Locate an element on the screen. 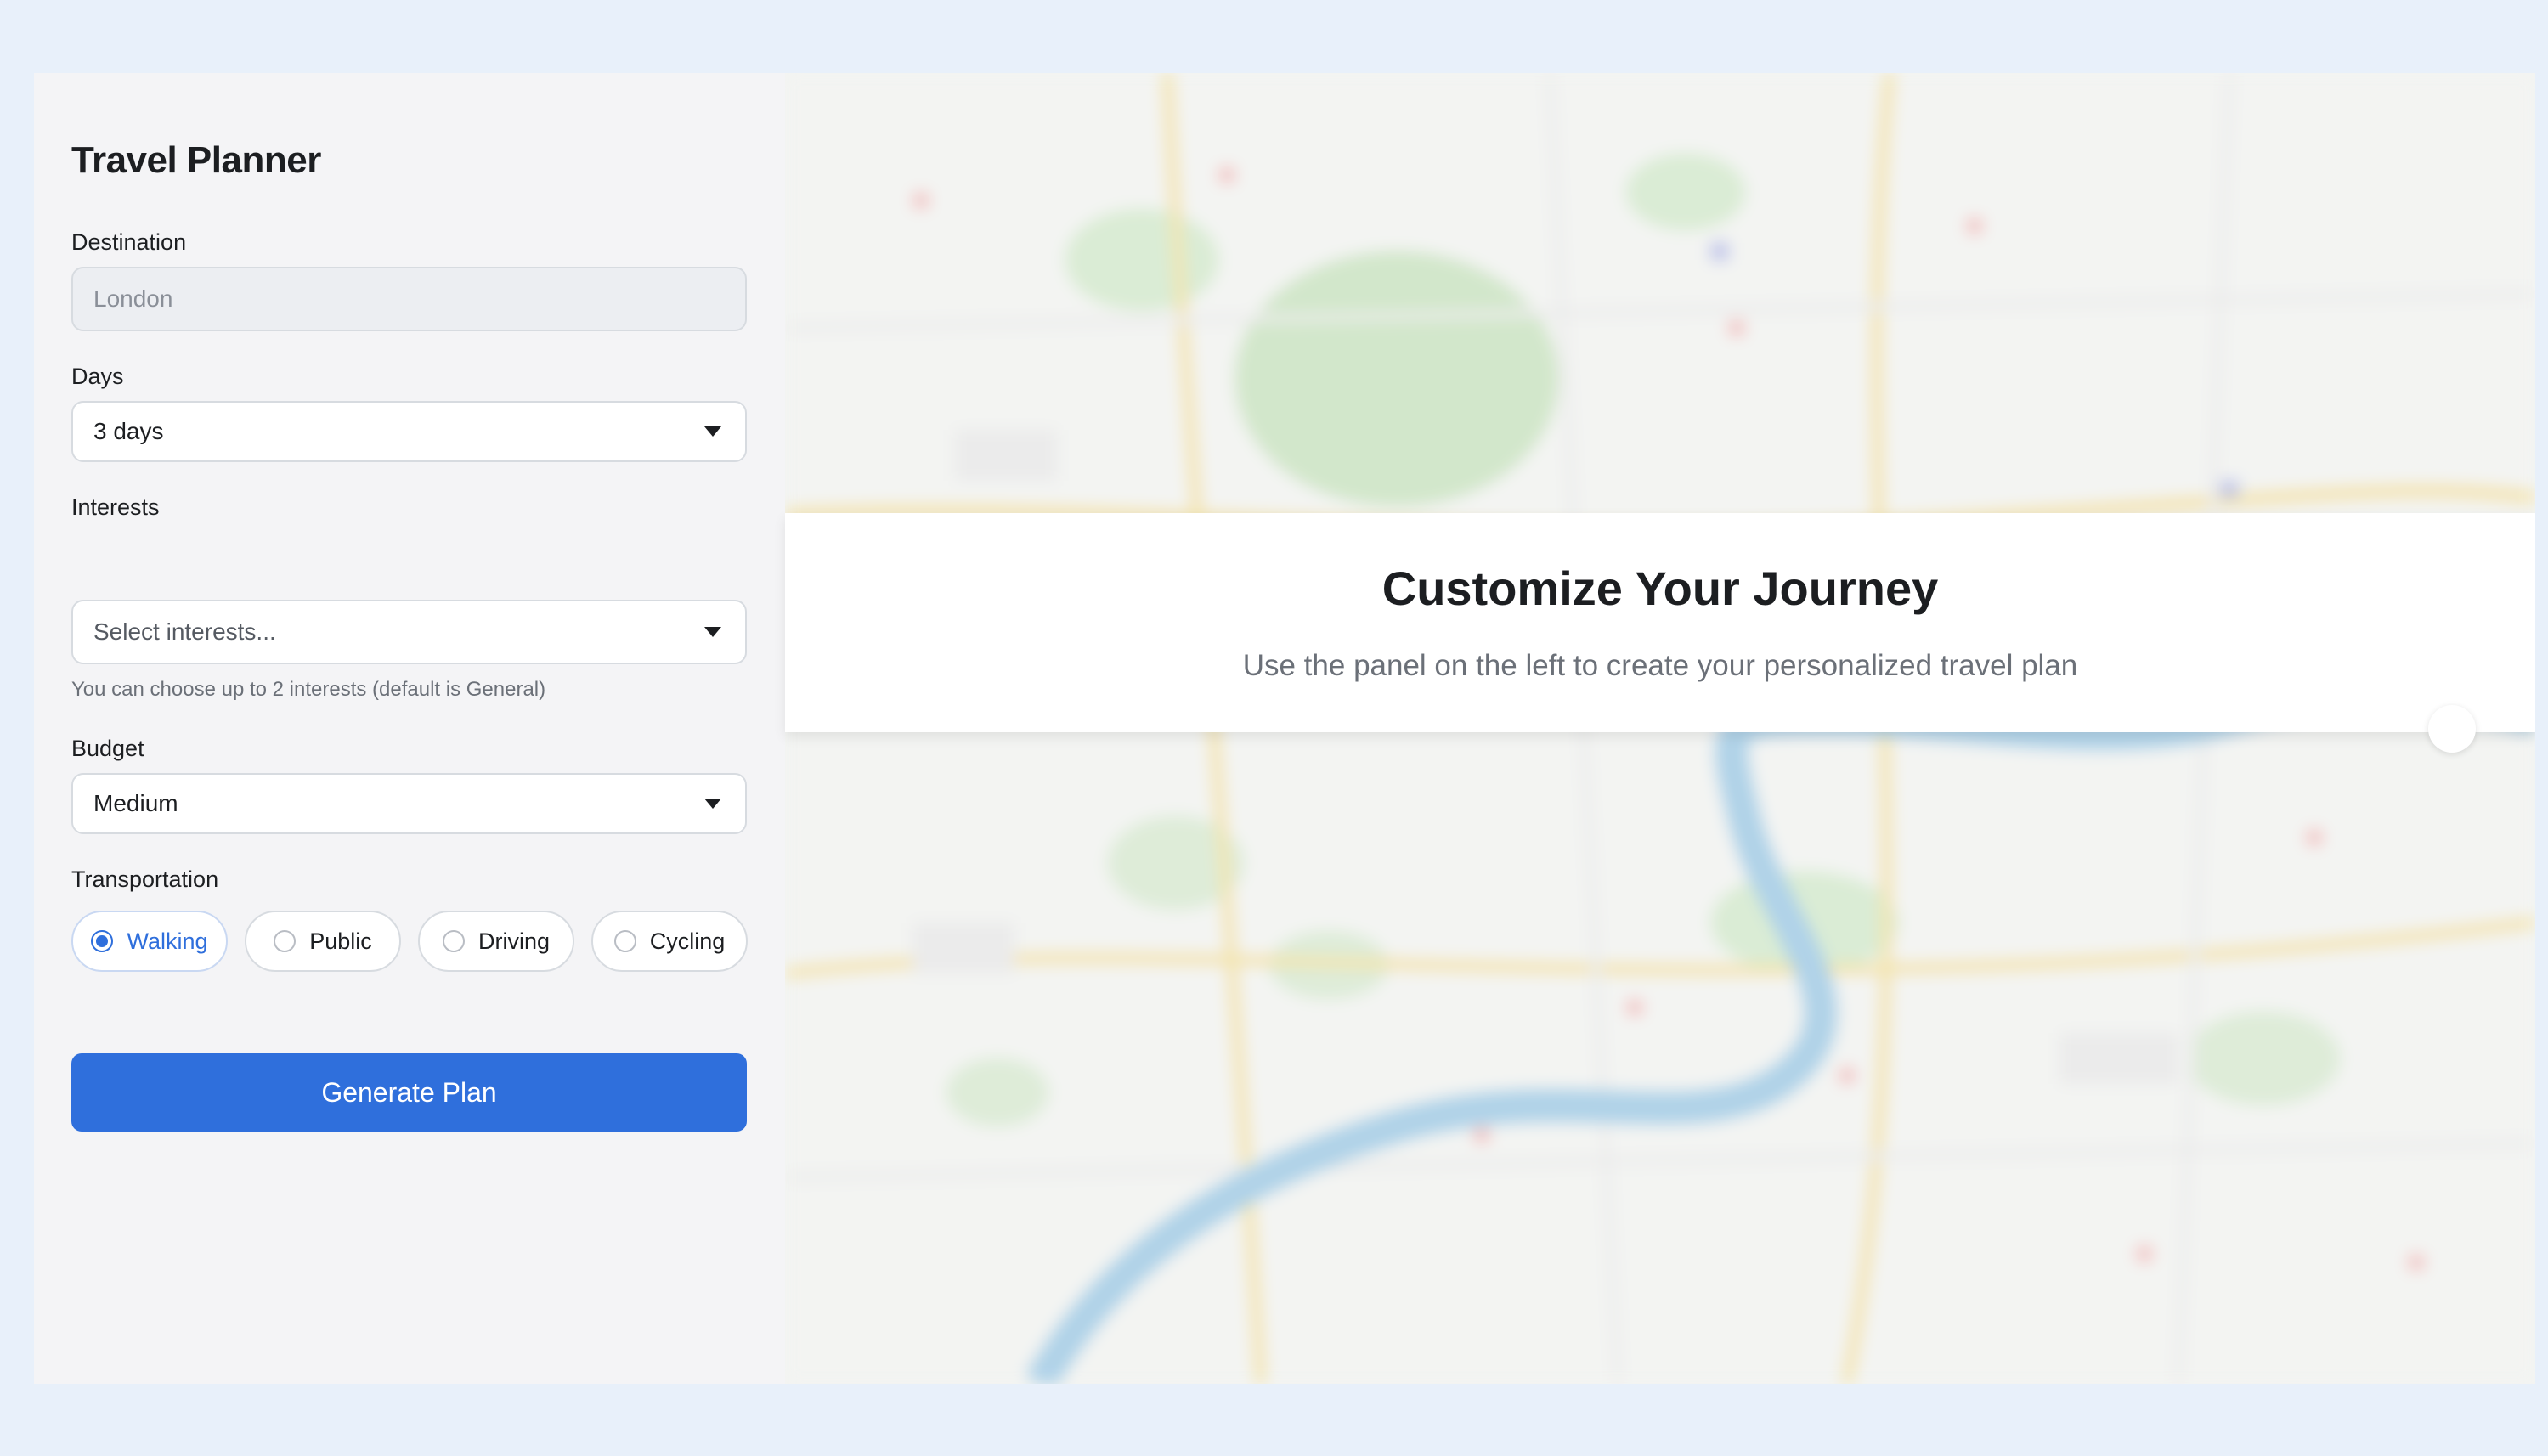 This screenshot has height=1456, width=2548. days-label: Days is located at coordinates (97, 376).